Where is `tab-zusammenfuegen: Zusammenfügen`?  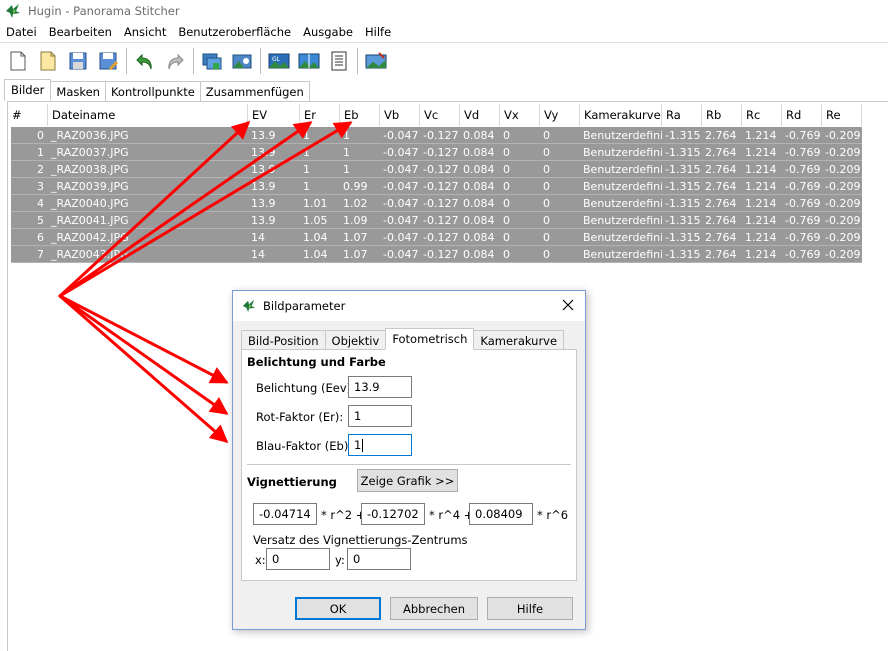
tab-zusammenfuegen: Zusammenfügen is located at coordinates (254, 91).